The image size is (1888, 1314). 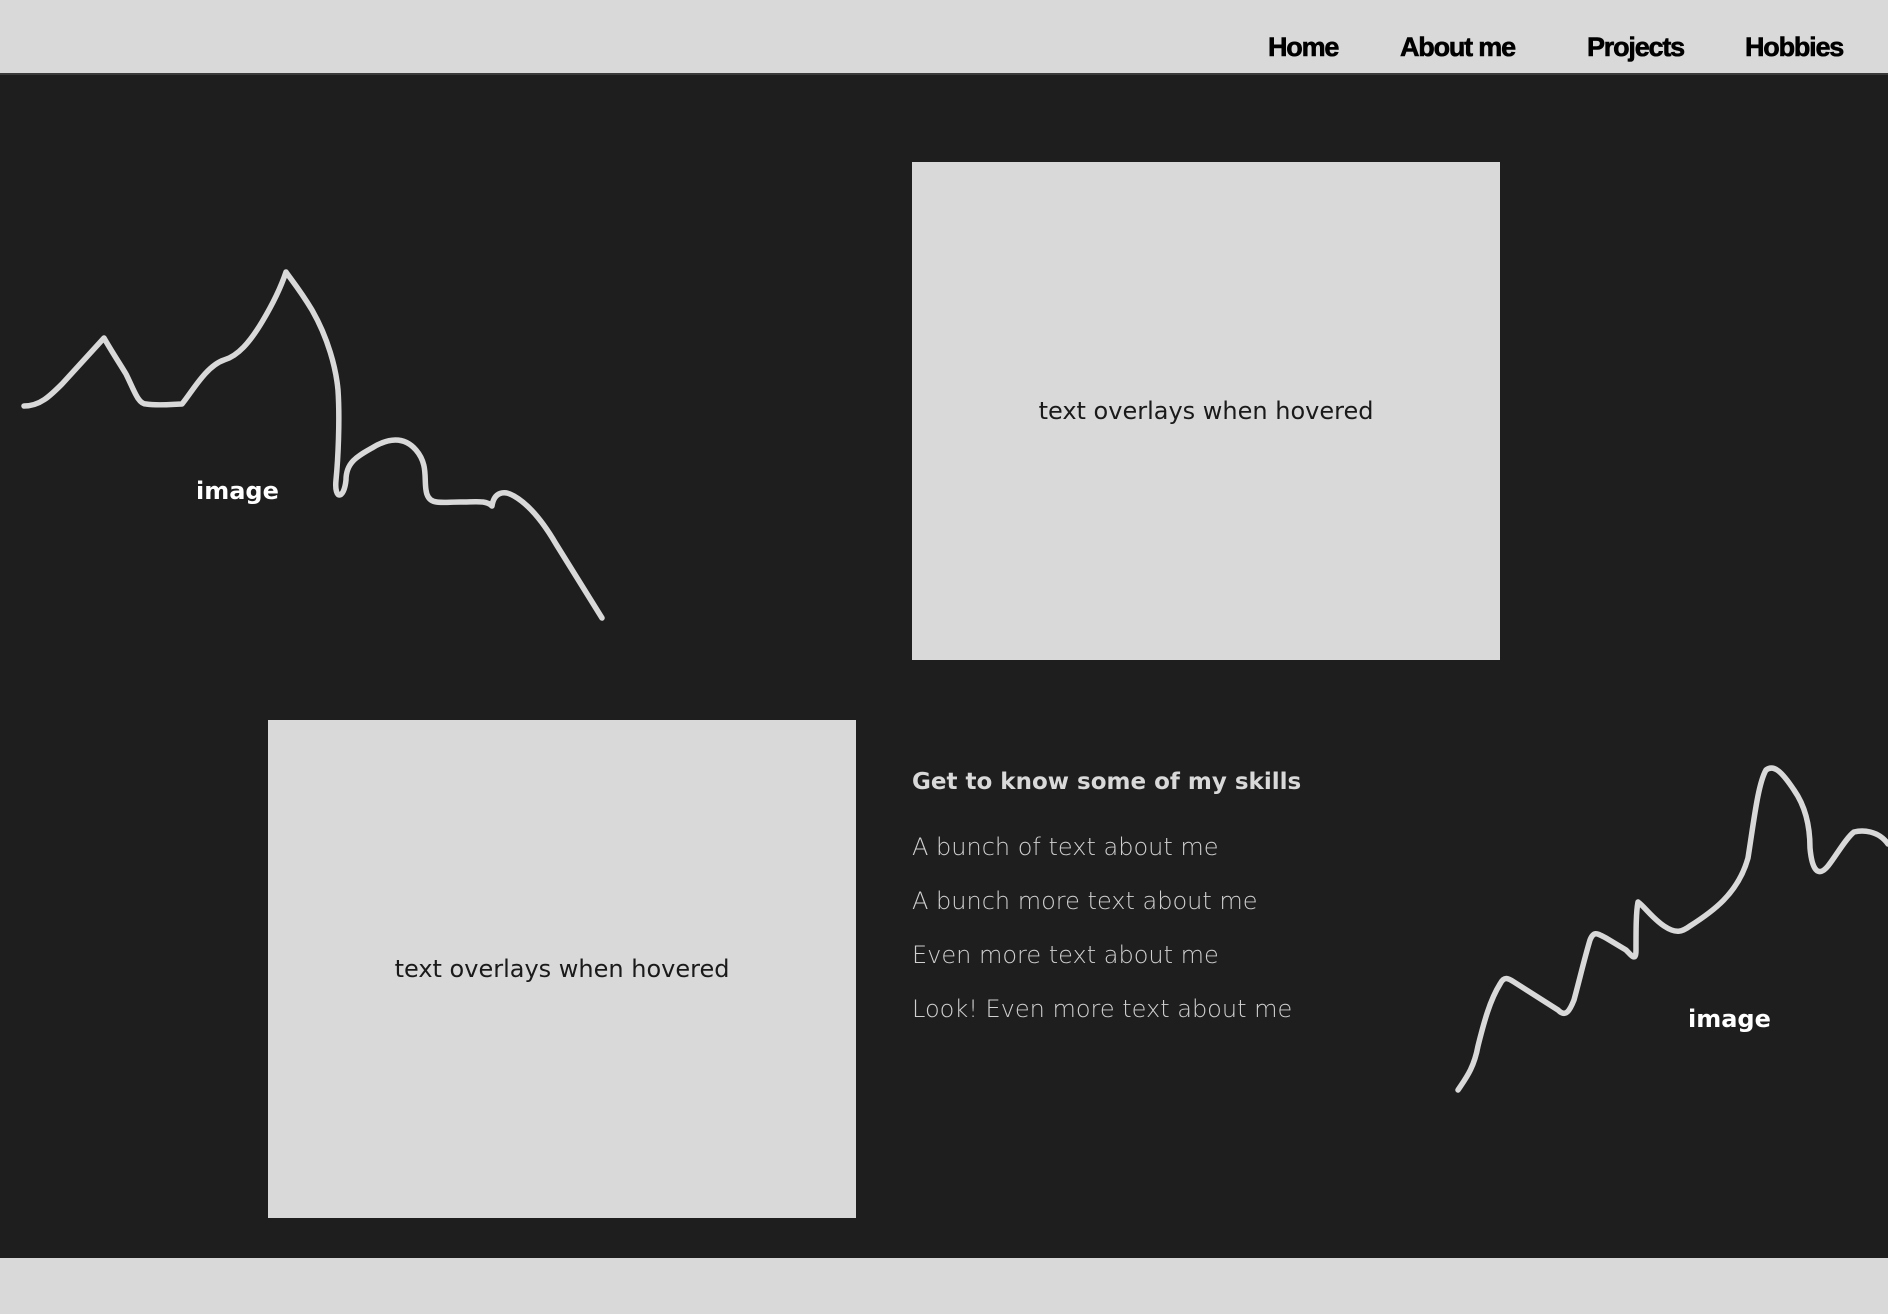 What do you see at coordinates (1795, 47) in the screenshot?
I see `nav-hobbies-link: Hobbies` at bounding box center [1795, 47].